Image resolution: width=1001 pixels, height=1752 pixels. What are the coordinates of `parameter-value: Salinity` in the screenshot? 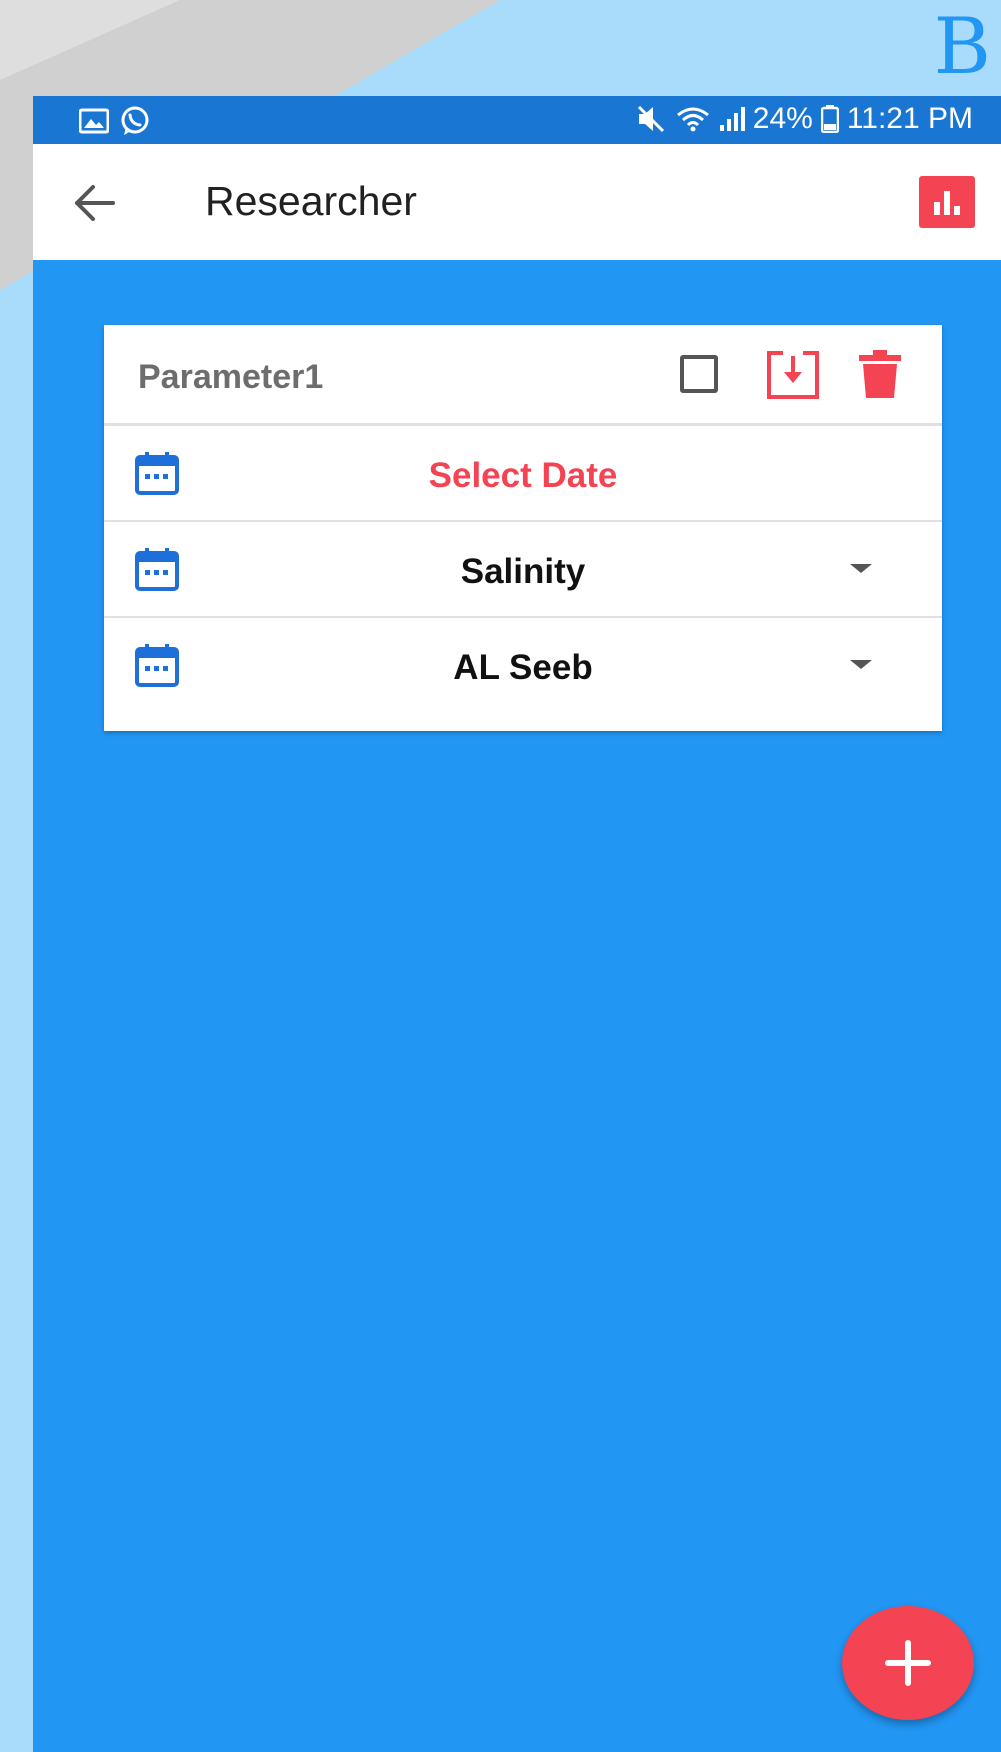 It's located at (523, 571).